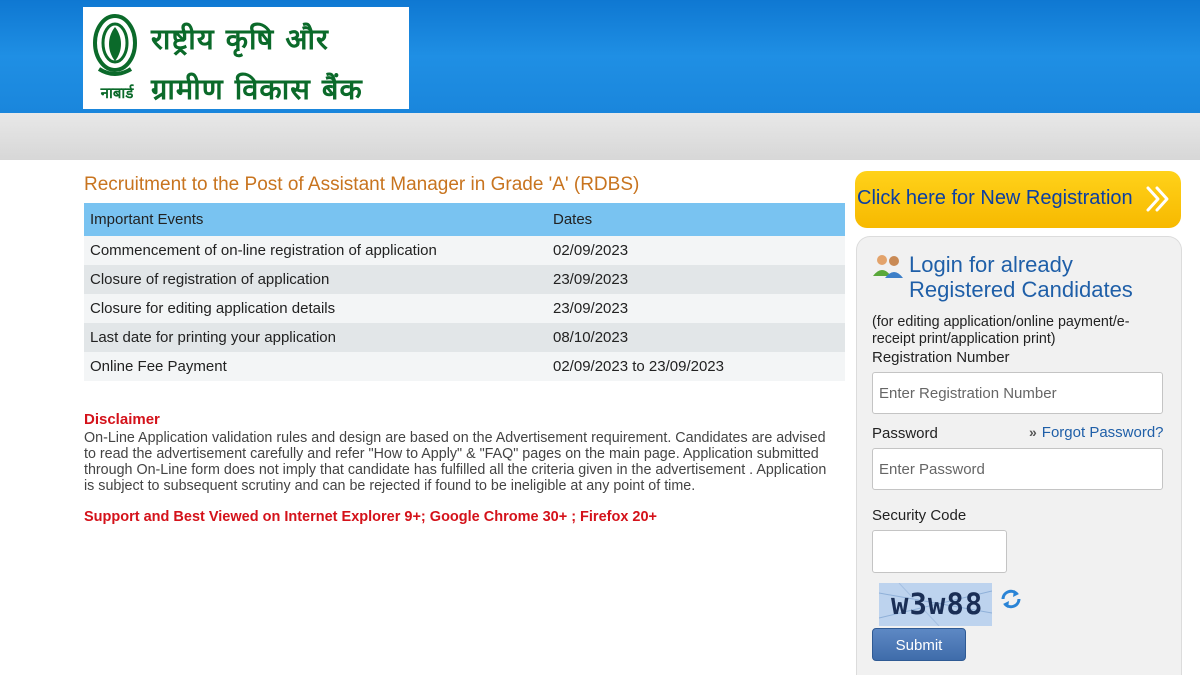 The image size is (1200, 675). Describe the element at coordinates (888, 266) in the screenshot. I see `users-icon` at that location.